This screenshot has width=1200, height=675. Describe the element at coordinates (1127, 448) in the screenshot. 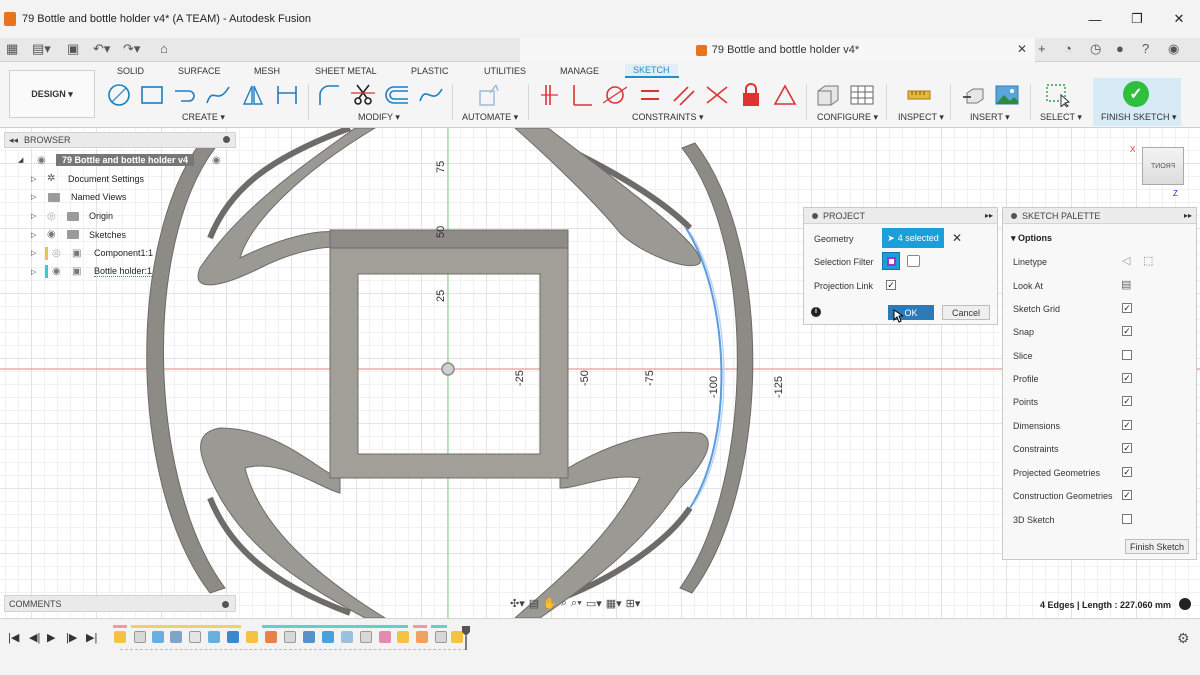

I see `constraints-checkbox: ✓` at that location.